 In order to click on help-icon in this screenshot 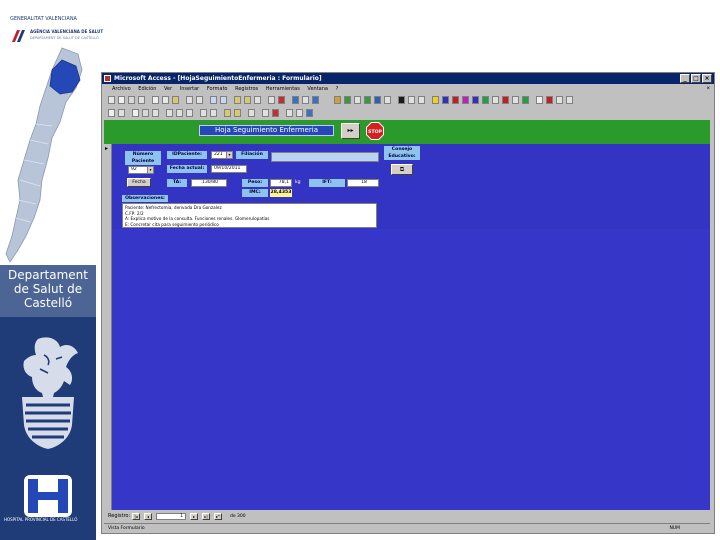, I will do `click(315, 100)`.